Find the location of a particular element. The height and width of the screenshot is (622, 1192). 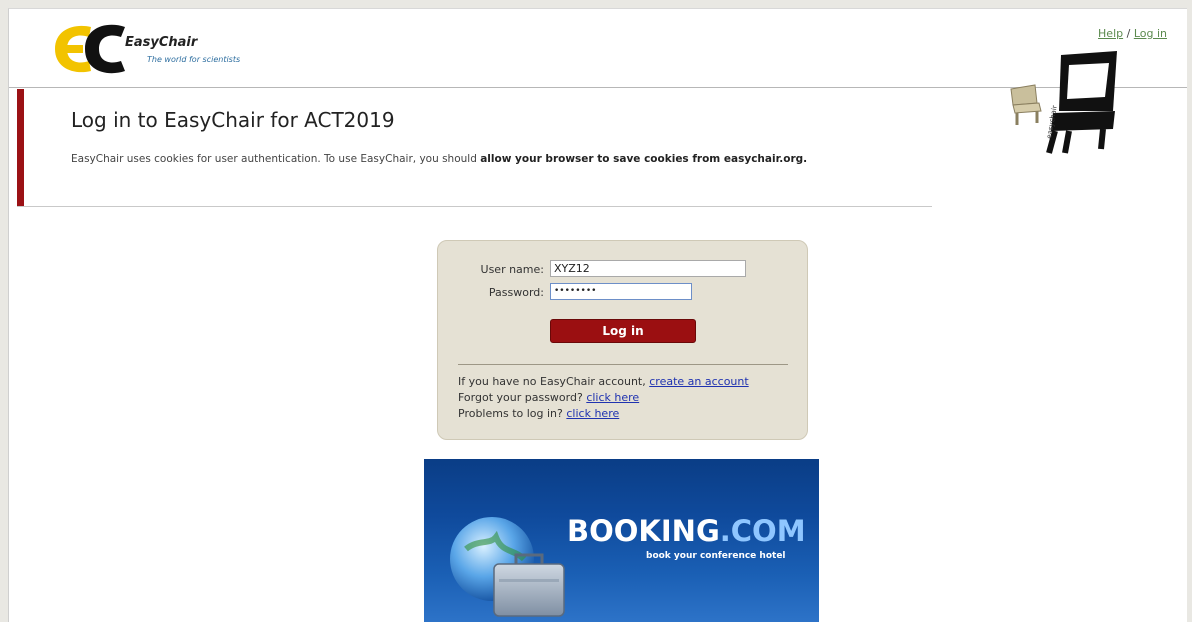

booking-tagline: book your conference hotel is located at coordinates (716, 556).